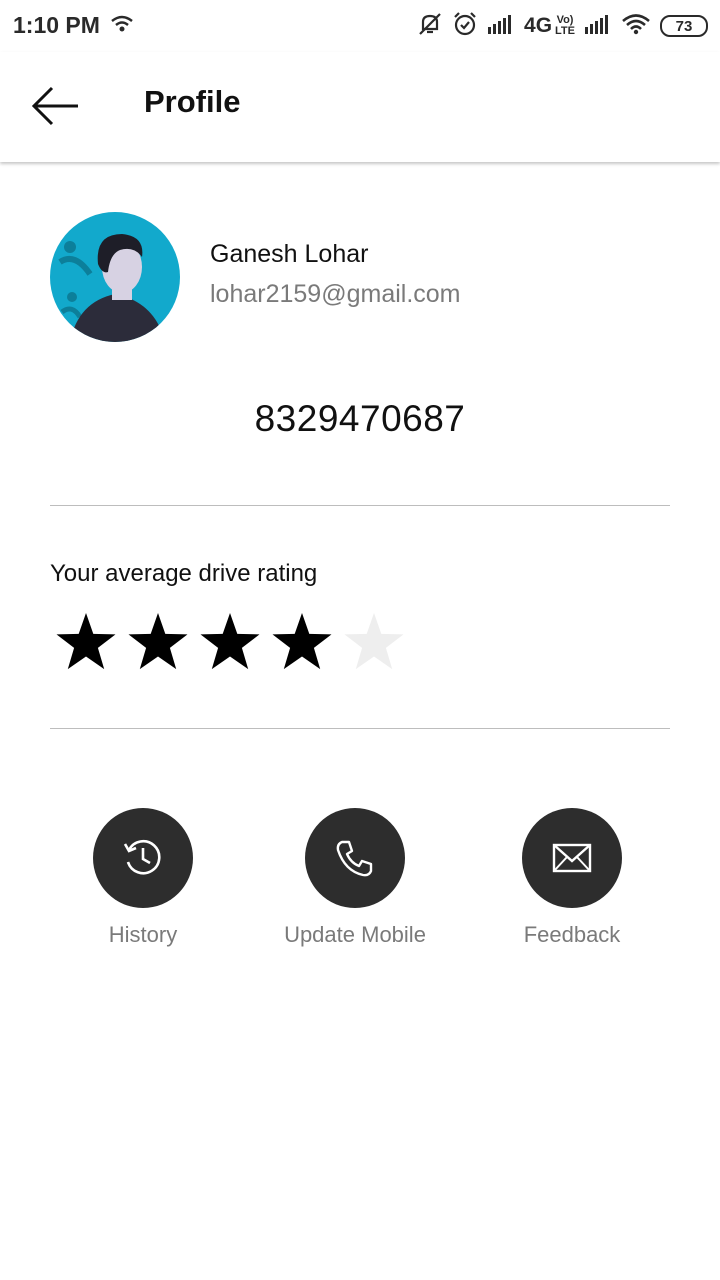 This screenshot has width=720, height=1280. I want to click on envelope-icon, so click(572, 858).